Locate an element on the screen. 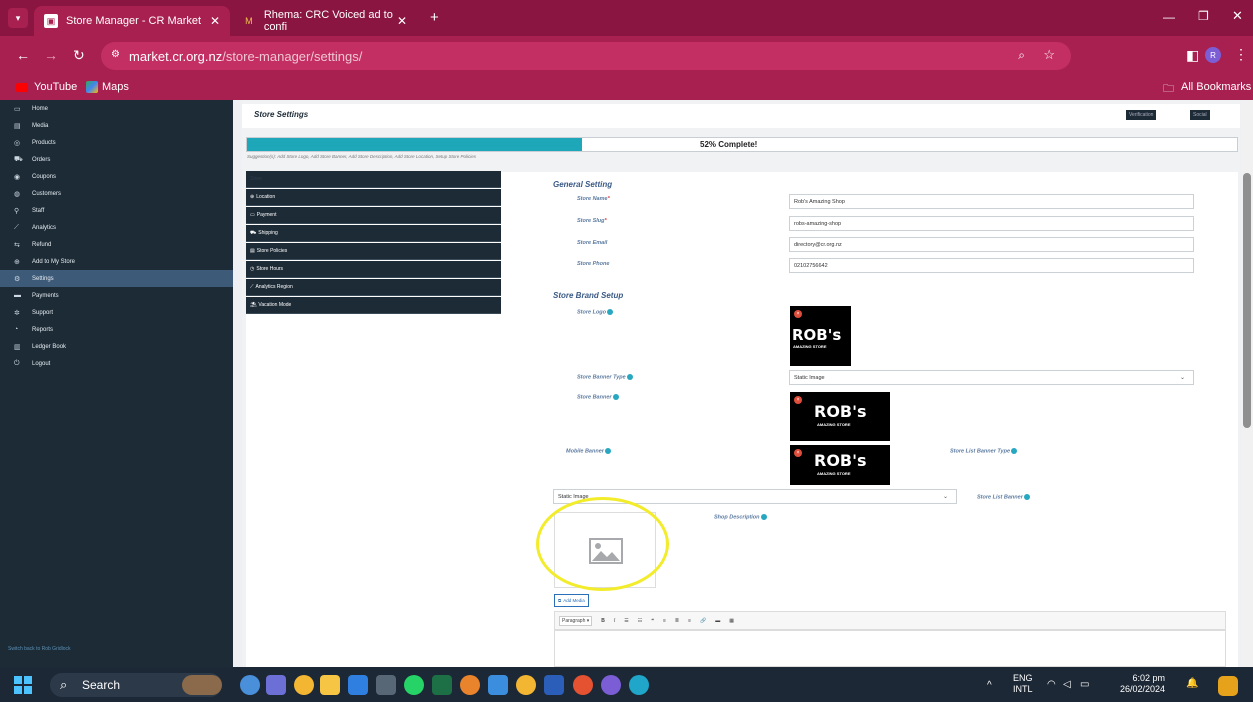 This screenshot has height=702, width=1253. tab-rhema: M Rhema: CRC Voiced ad to confi ✕ is located at coordinates (324, 21).